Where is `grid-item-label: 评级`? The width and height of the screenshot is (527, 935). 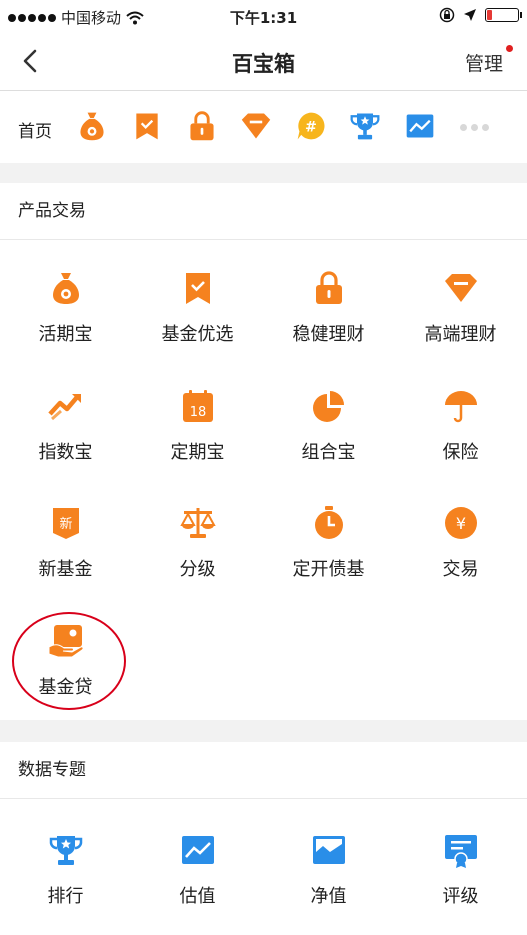 grid-item-label: 评级 is located at coordinates (460, 896).